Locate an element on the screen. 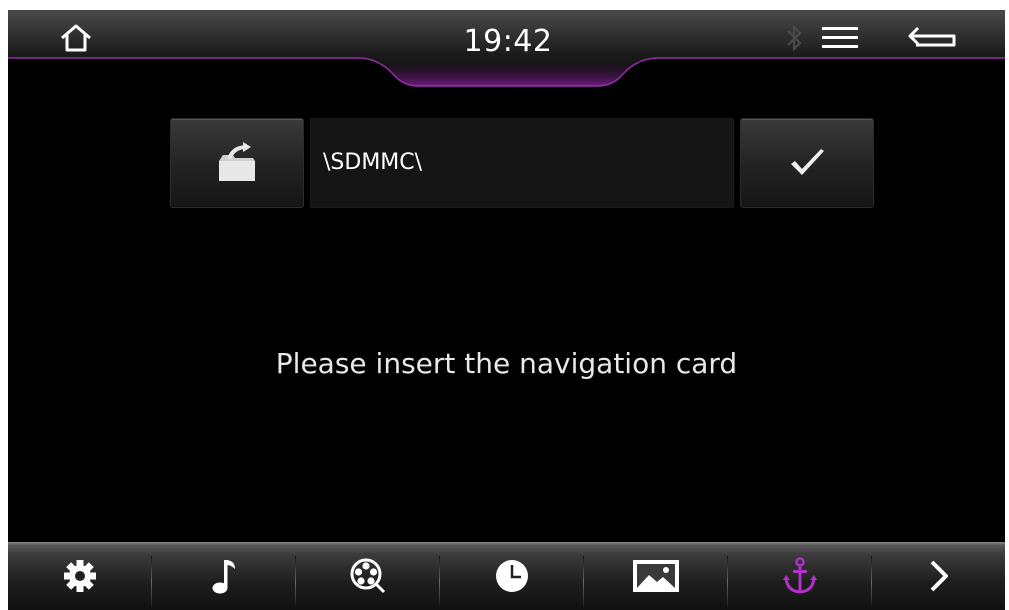 Image resolution: width=1009 pixels, height=610 pixels. bottom-nav-bar is located at coordinates (506, 576).